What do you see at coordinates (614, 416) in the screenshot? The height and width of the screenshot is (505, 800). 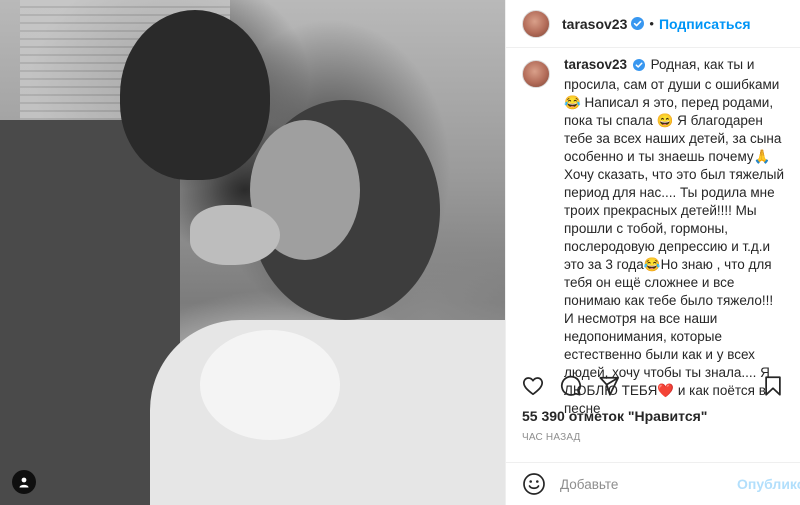 I see `likes-count: 55 390 отметок "Нравится"` at bounding box center [614, 416].